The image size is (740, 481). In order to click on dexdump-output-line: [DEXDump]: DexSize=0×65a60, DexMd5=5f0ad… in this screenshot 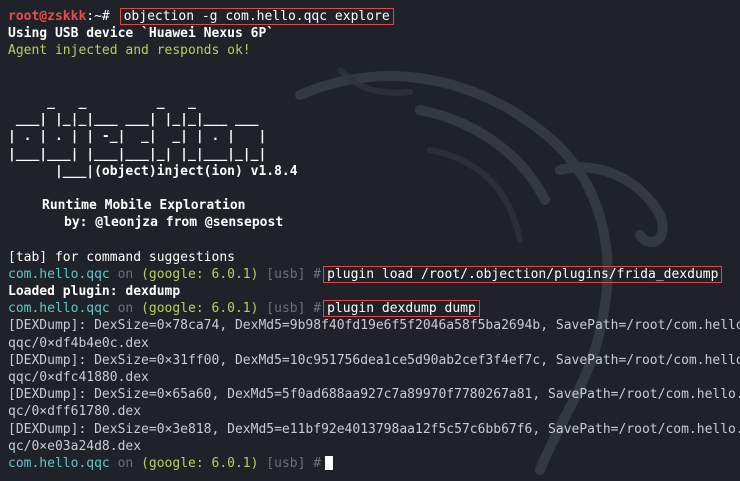, I will do `click(374, 395)`.